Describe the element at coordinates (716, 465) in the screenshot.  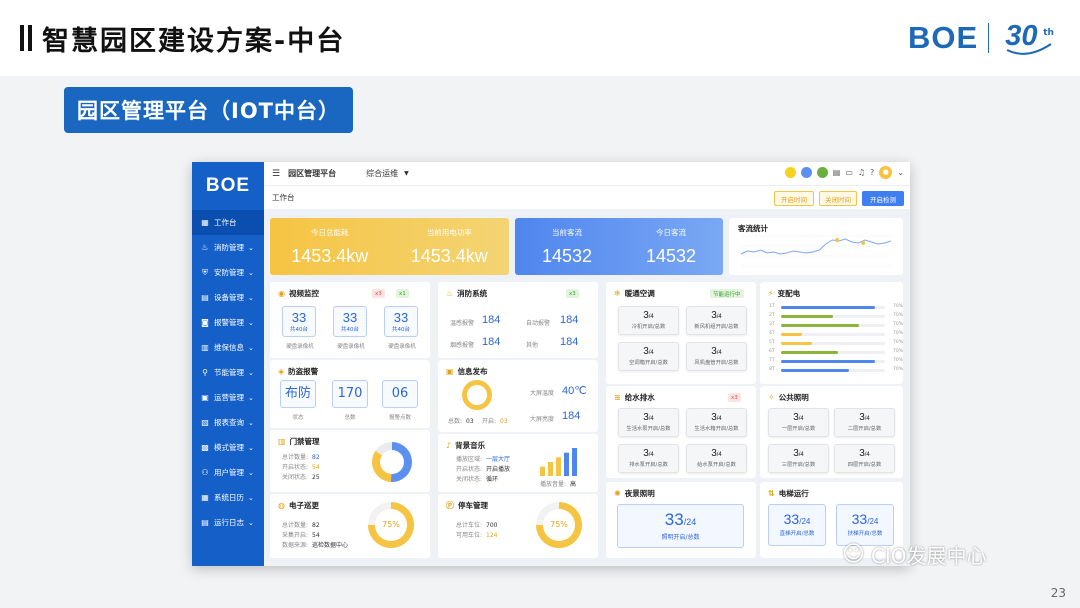
I see `stat-label: 给水泵开启/总数` at that location.